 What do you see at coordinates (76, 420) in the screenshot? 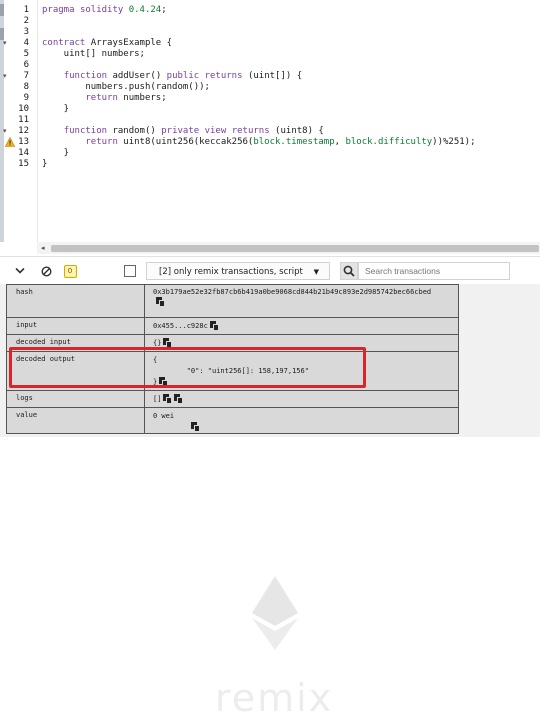
I see `row-key: value` at bounding box center [76, 420].